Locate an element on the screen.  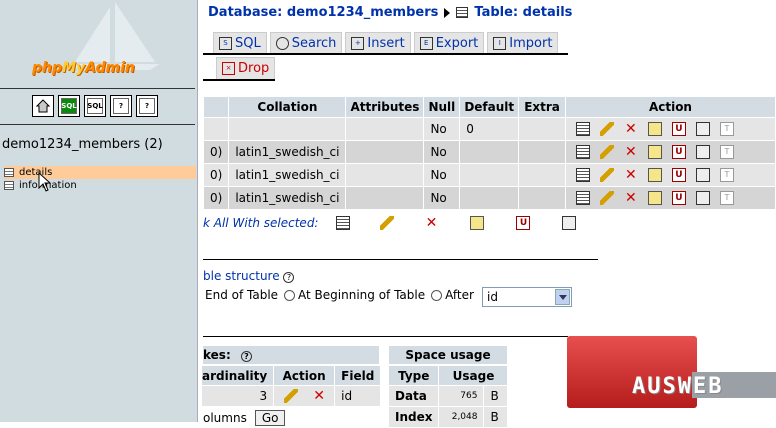
with-selected-bar: k All With selected: ✕ U is located at coordinates (390, 223).